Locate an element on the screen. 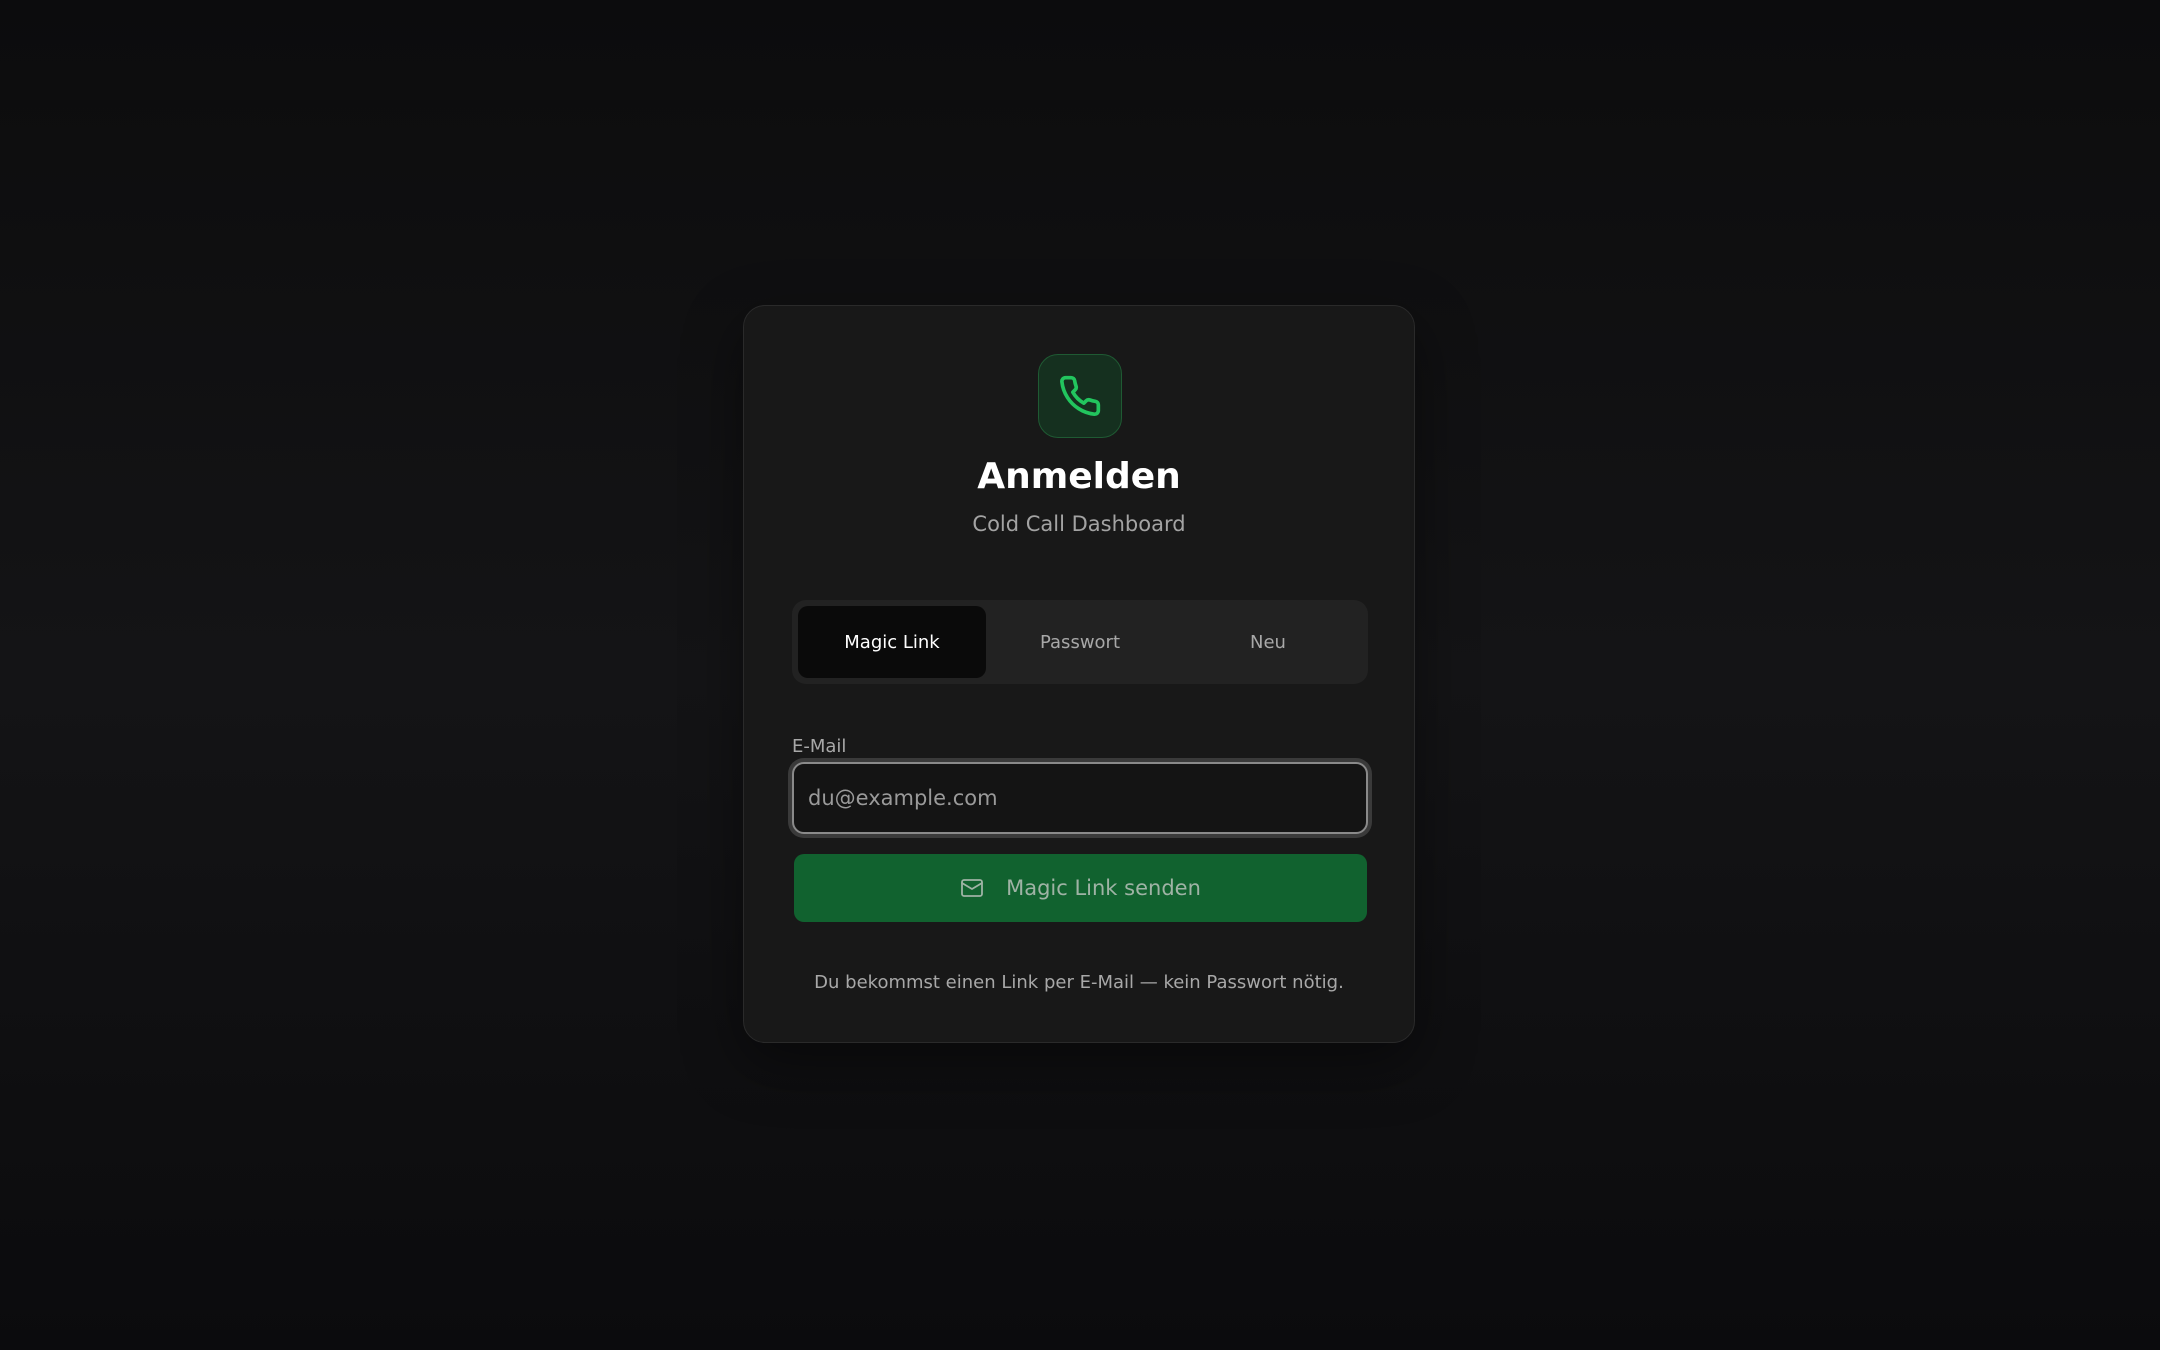 The width and height of the screenshot is (2160, 1350). tab-new: Neu is located at coordinates (1268, 642).